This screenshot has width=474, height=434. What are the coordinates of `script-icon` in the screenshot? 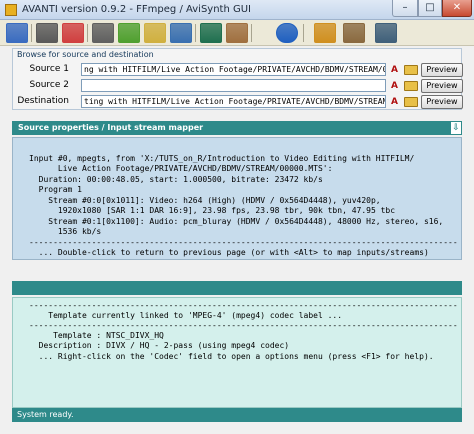 It's located at (155, 33).